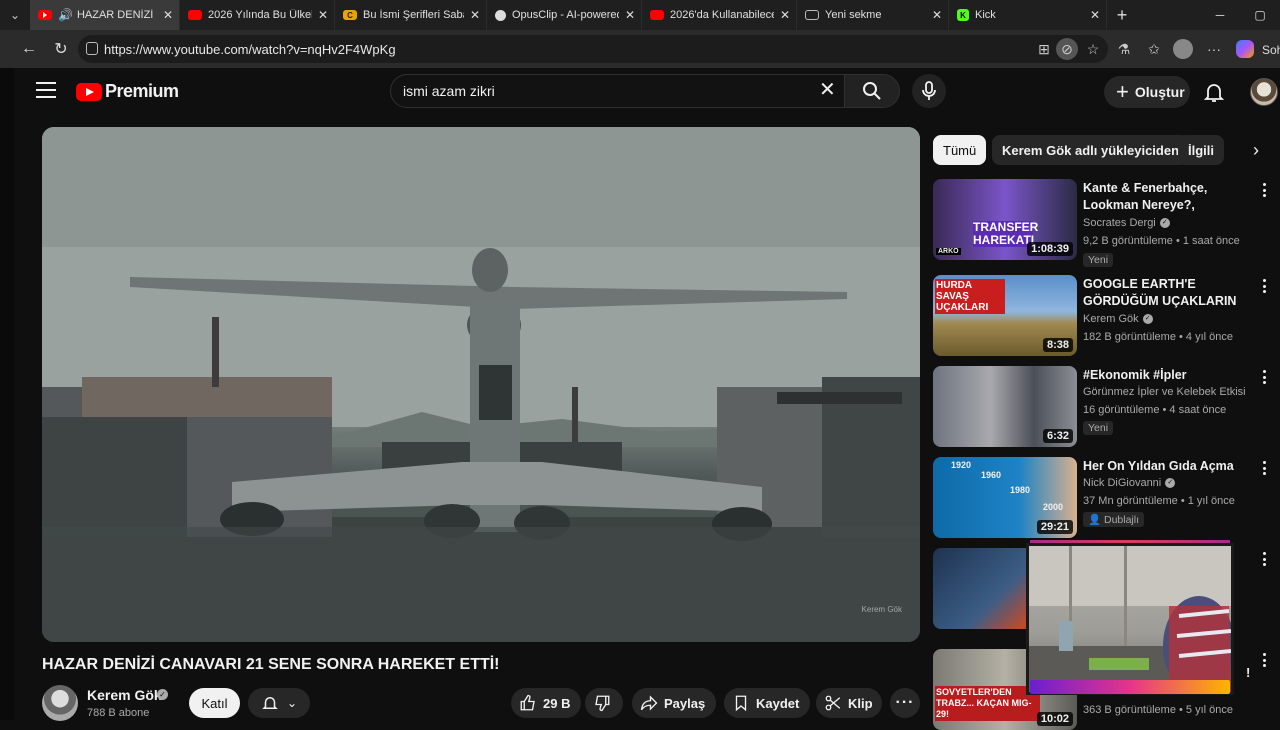  I want to click on maximize-button: ▢, so click(1260, 15).